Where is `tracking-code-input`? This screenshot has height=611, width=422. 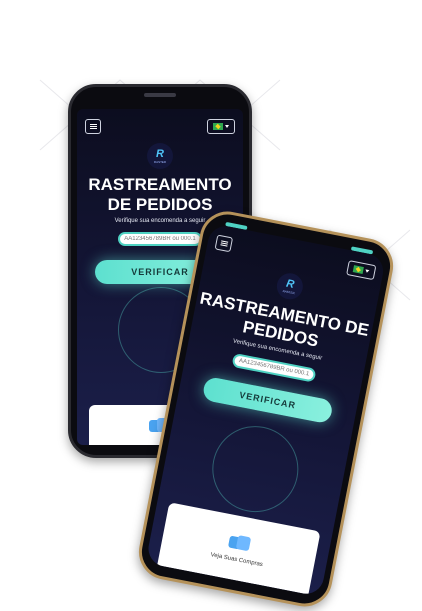
tracking-code-input is located at coordinates (160, 239).